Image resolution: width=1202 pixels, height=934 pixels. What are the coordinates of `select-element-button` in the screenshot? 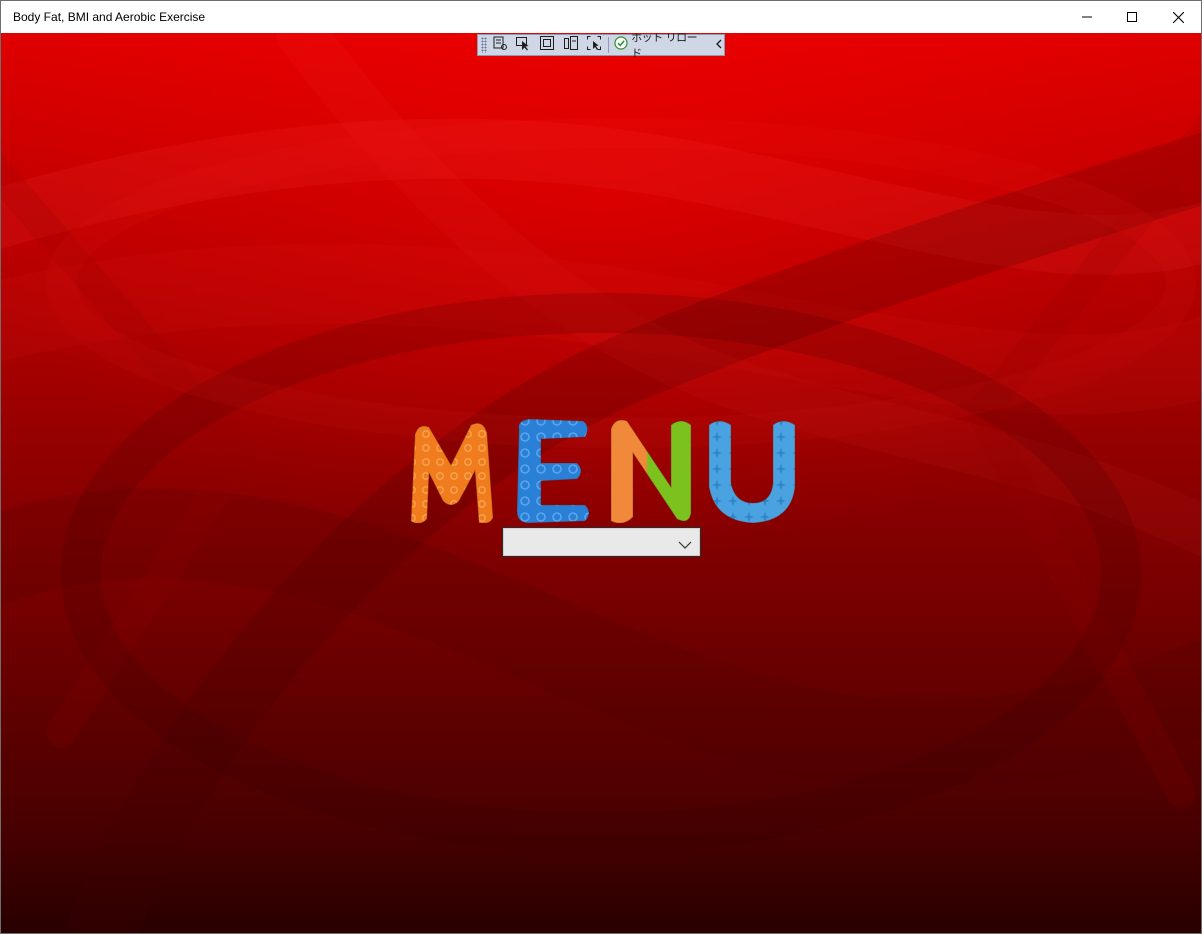 It's located at (524, 45).